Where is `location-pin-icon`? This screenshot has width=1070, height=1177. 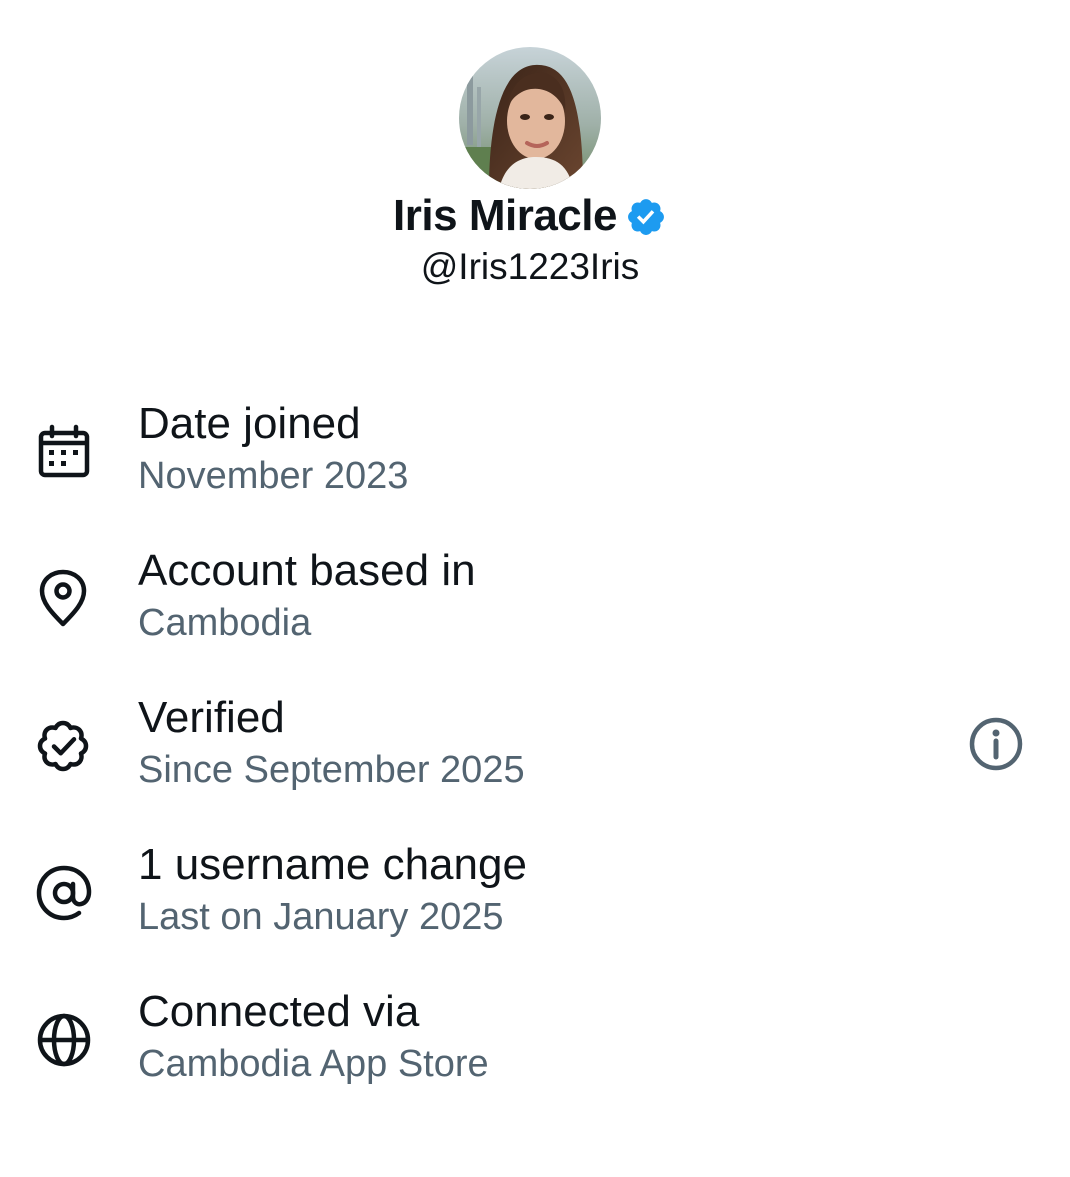 location-pin-icon is located at coordinates (64, 599).